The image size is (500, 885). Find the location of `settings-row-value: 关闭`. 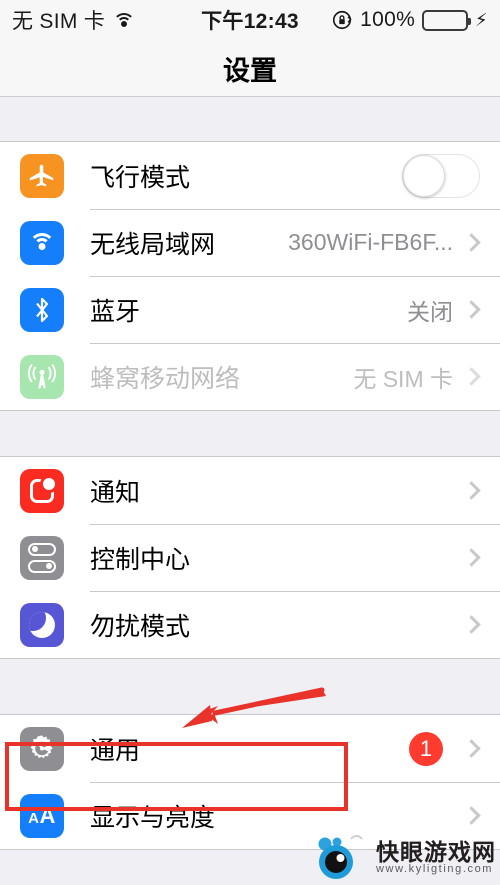

settings-row-value: 关闭 is located at coordinates (430, 311).